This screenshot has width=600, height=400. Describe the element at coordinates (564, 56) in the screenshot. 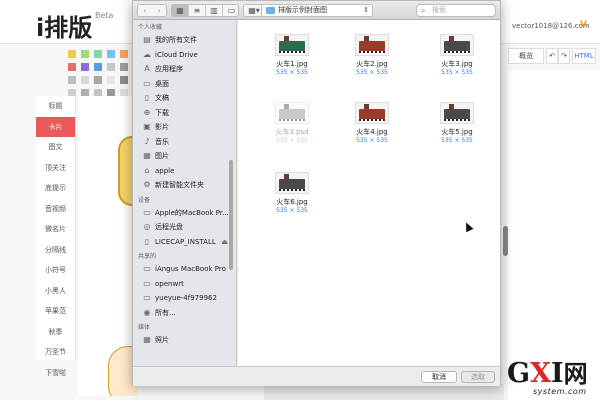

I see `redo-icon: ↷` at that location.